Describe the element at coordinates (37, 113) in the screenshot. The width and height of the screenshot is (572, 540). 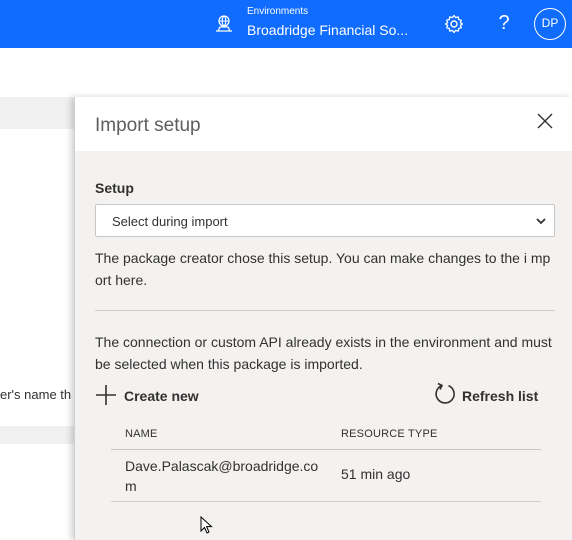
I see `background-header-strip` at that location.